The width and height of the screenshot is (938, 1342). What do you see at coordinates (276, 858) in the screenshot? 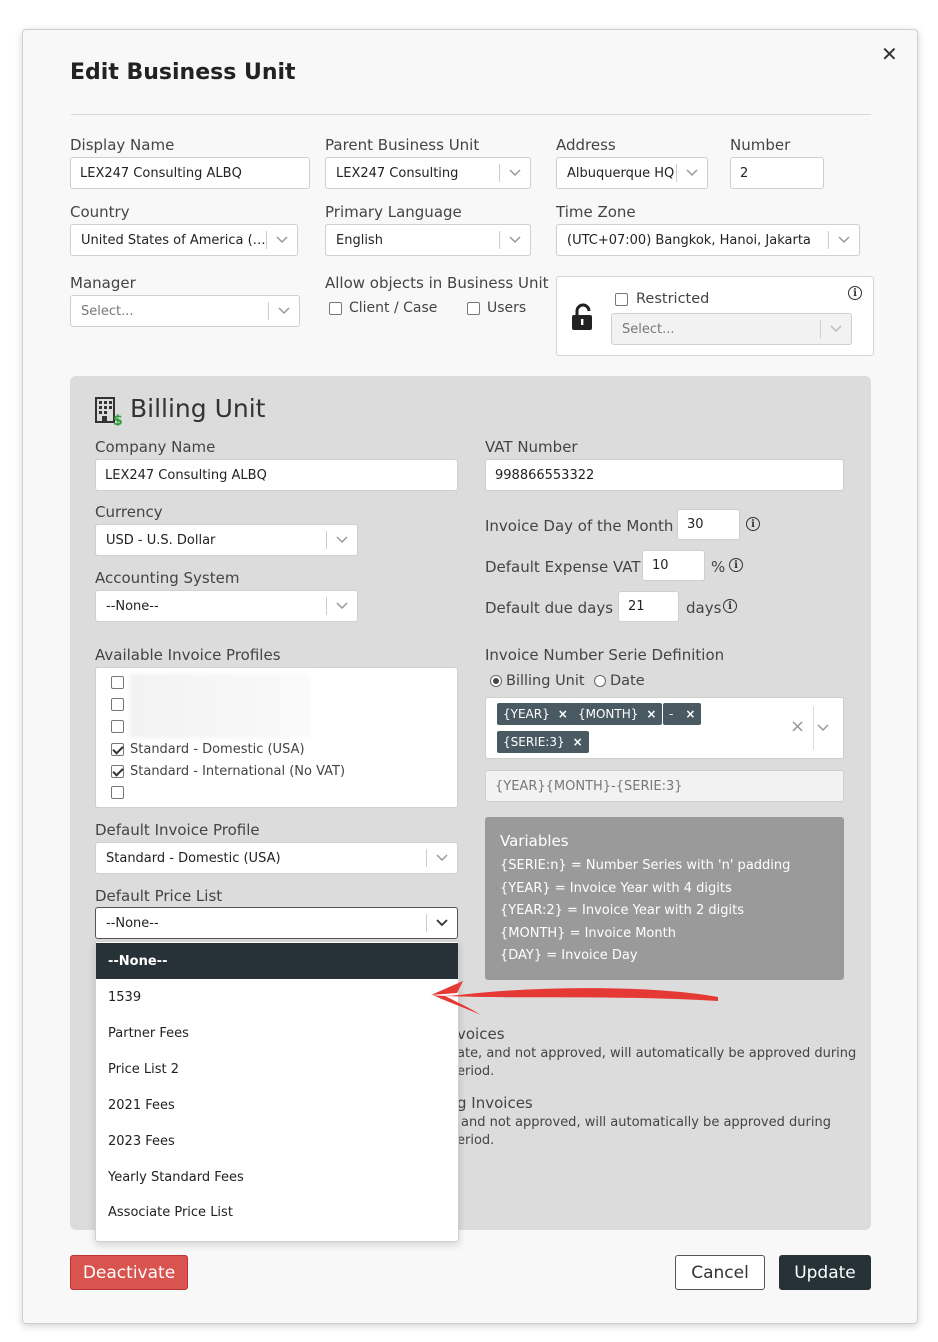
I see `default-invoice-profile-select: Standard - Domestic (USA)` at bounding box center [276, 858].